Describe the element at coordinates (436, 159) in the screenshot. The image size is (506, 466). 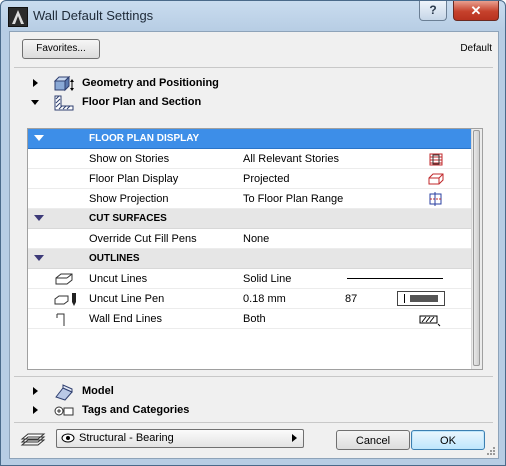
I see `stories-icon` at that location.